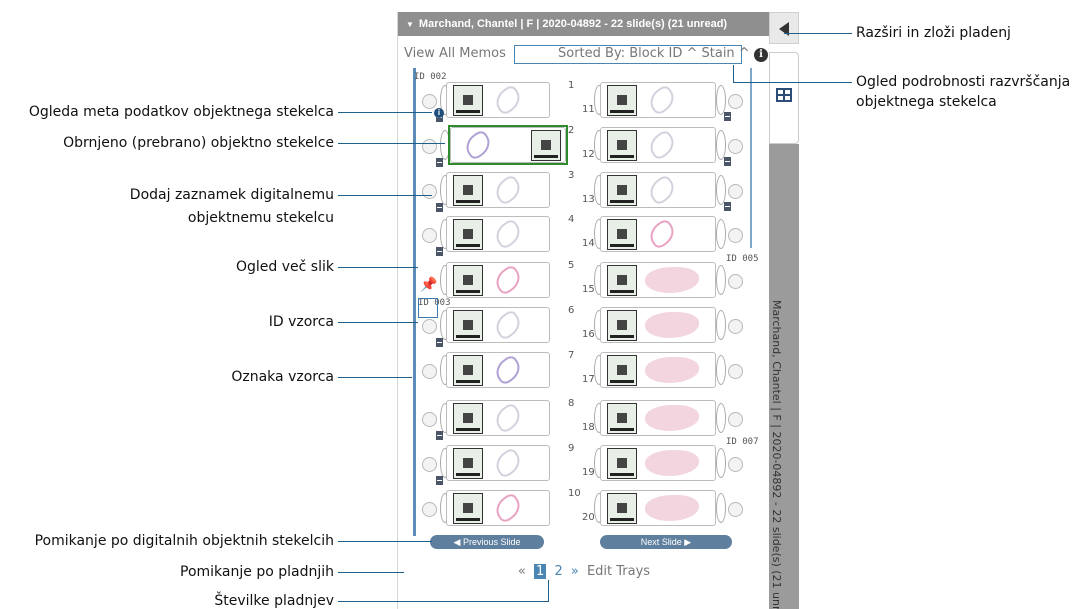 The height and width of the screenshot is (609, 1086). What do you see at coordinates (522, 571) in the screenshot?
I see `pager-first-link: «` at bounding box center [522, 571].